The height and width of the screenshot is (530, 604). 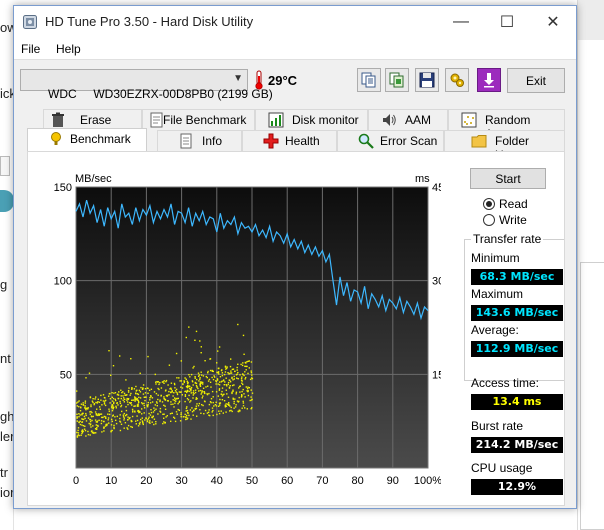 I want to click on y-left-tick-label: 150, so click(x=63, y=188).